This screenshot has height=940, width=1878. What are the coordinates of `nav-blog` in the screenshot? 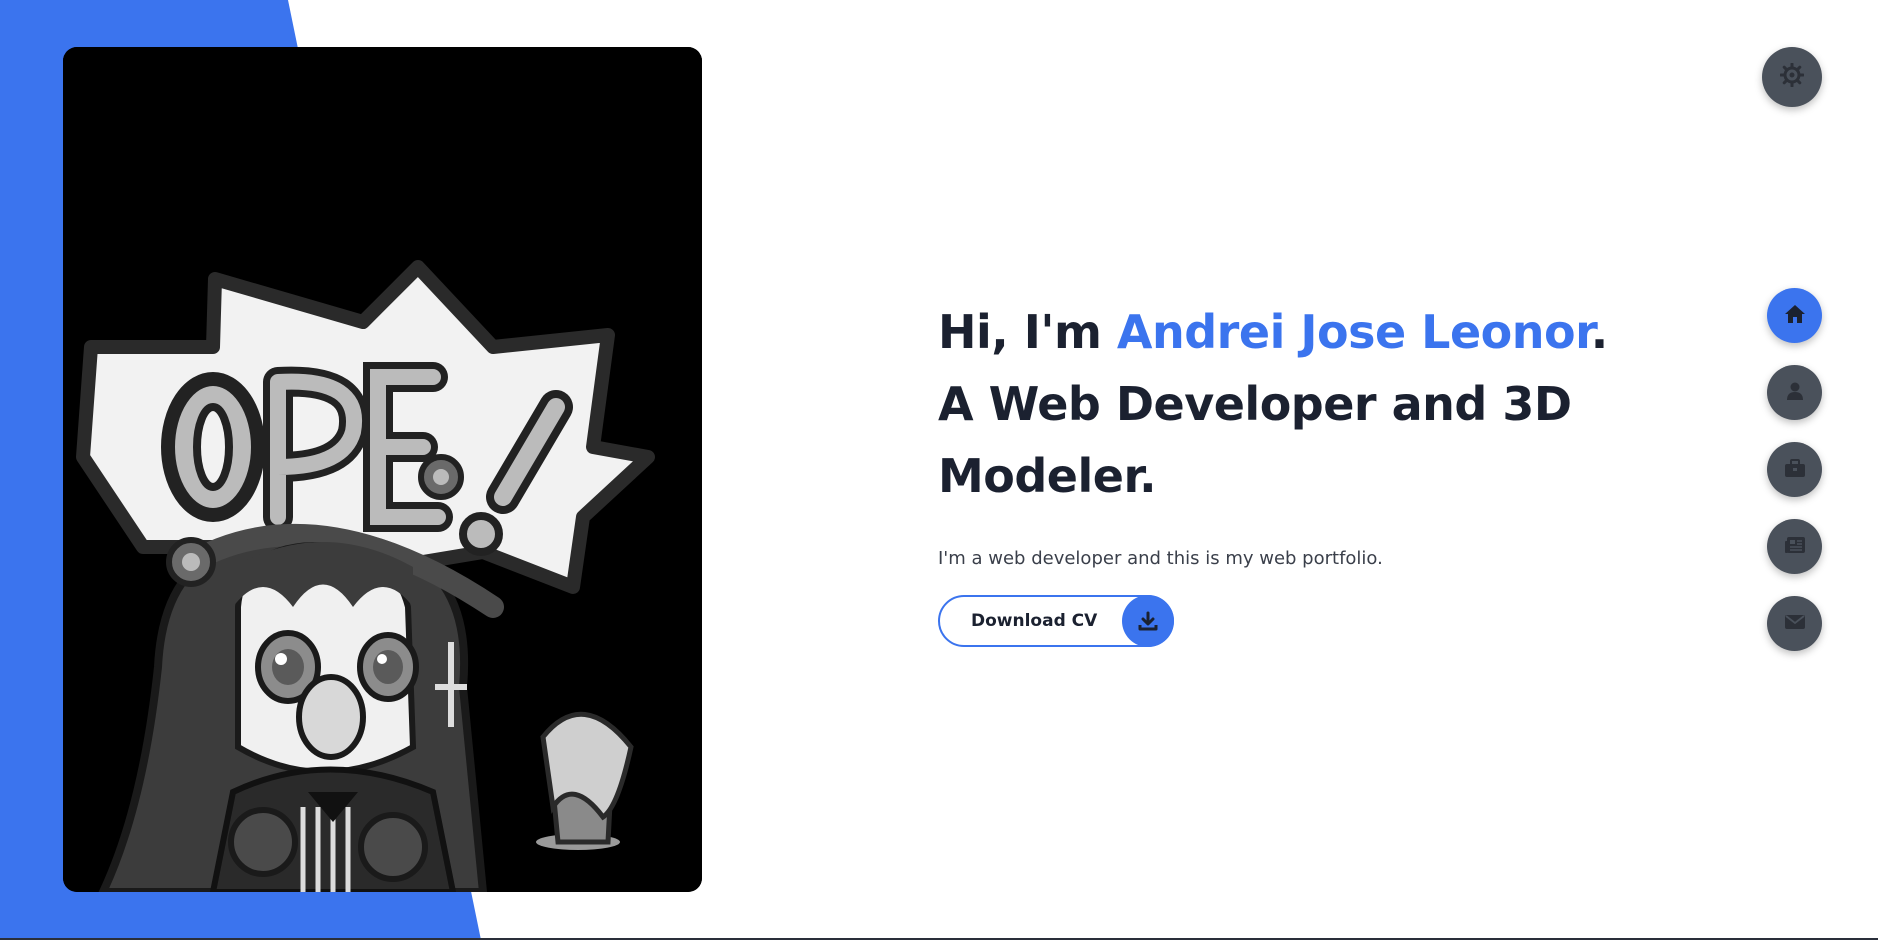 It's located at (1794, 546).